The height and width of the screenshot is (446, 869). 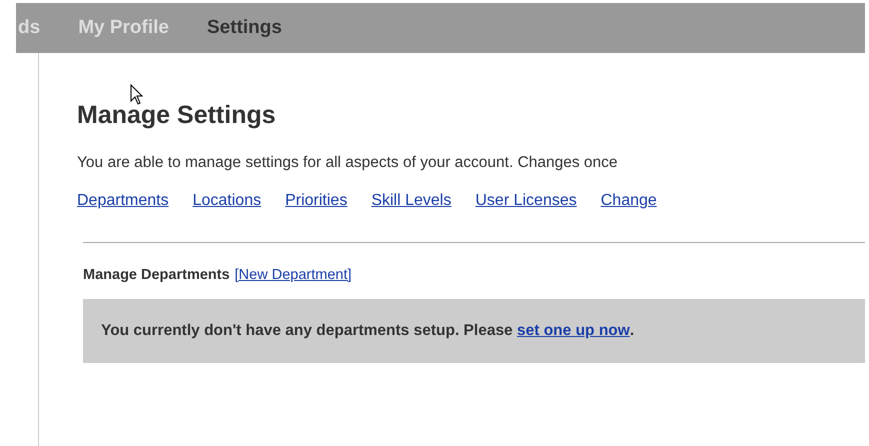 What do you see at coordinates (227, 201) in the screenshot?
I see `settings-link: Locations` at bounding box center [227, 201].